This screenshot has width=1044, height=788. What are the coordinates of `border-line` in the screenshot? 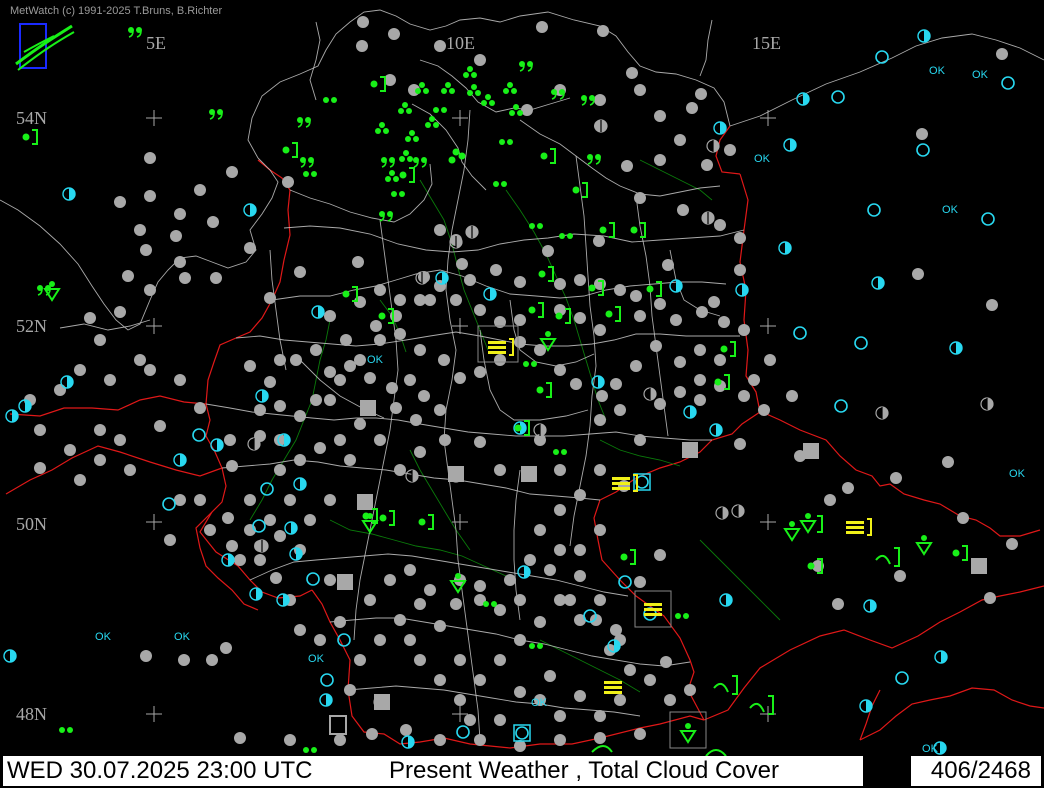 It's located at (108, 406).